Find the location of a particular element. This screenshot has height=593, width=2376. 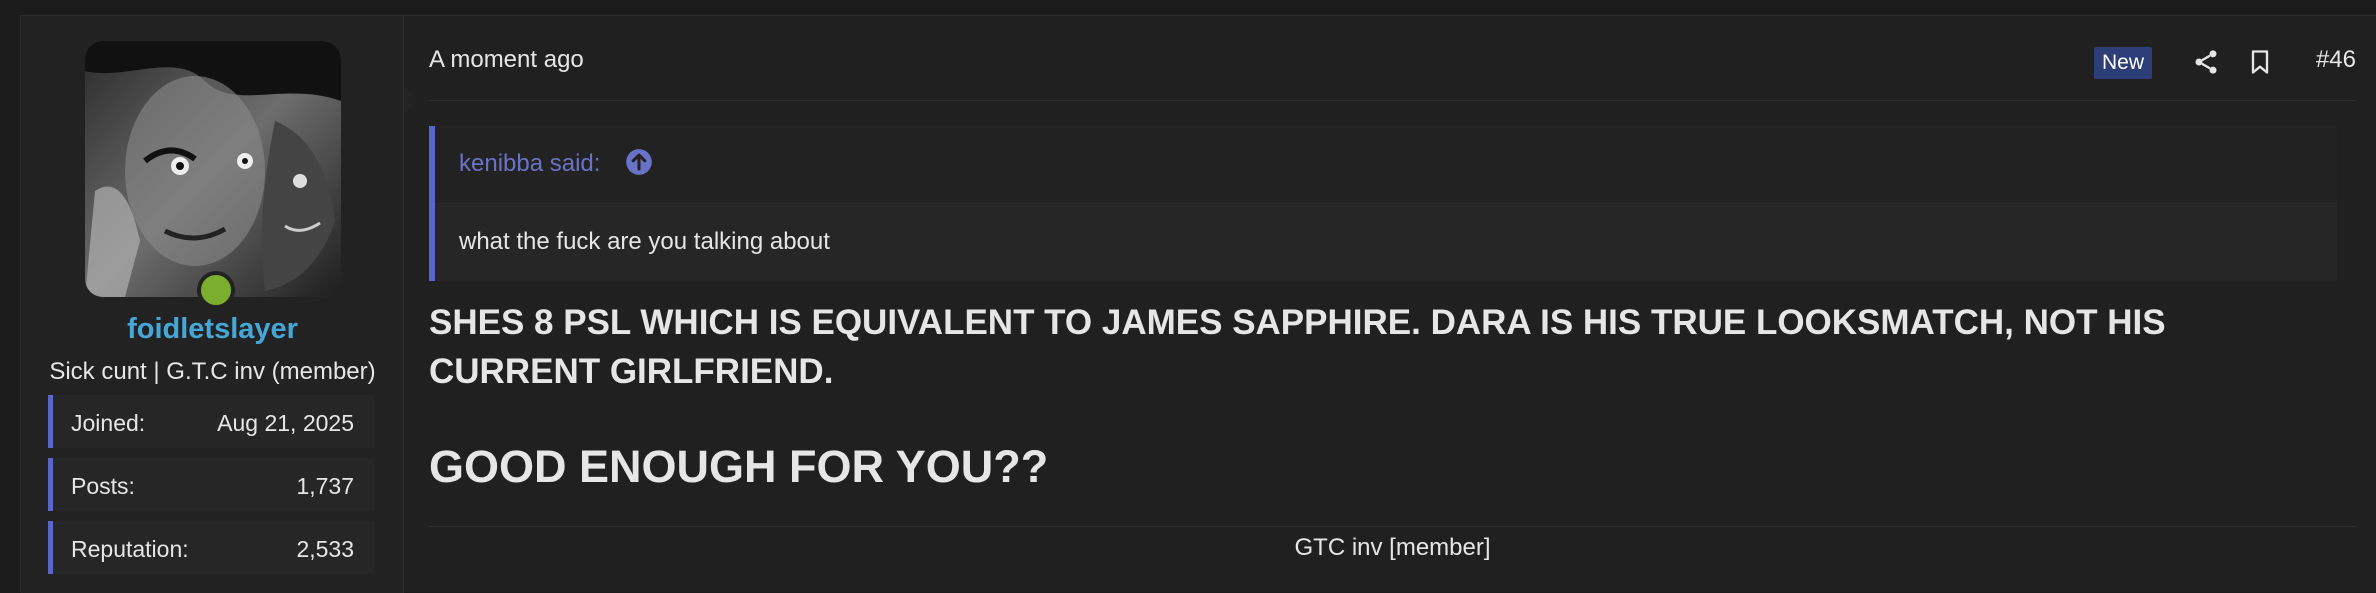

post-timestamp: A moment ago is located at coordinates (506, 60).